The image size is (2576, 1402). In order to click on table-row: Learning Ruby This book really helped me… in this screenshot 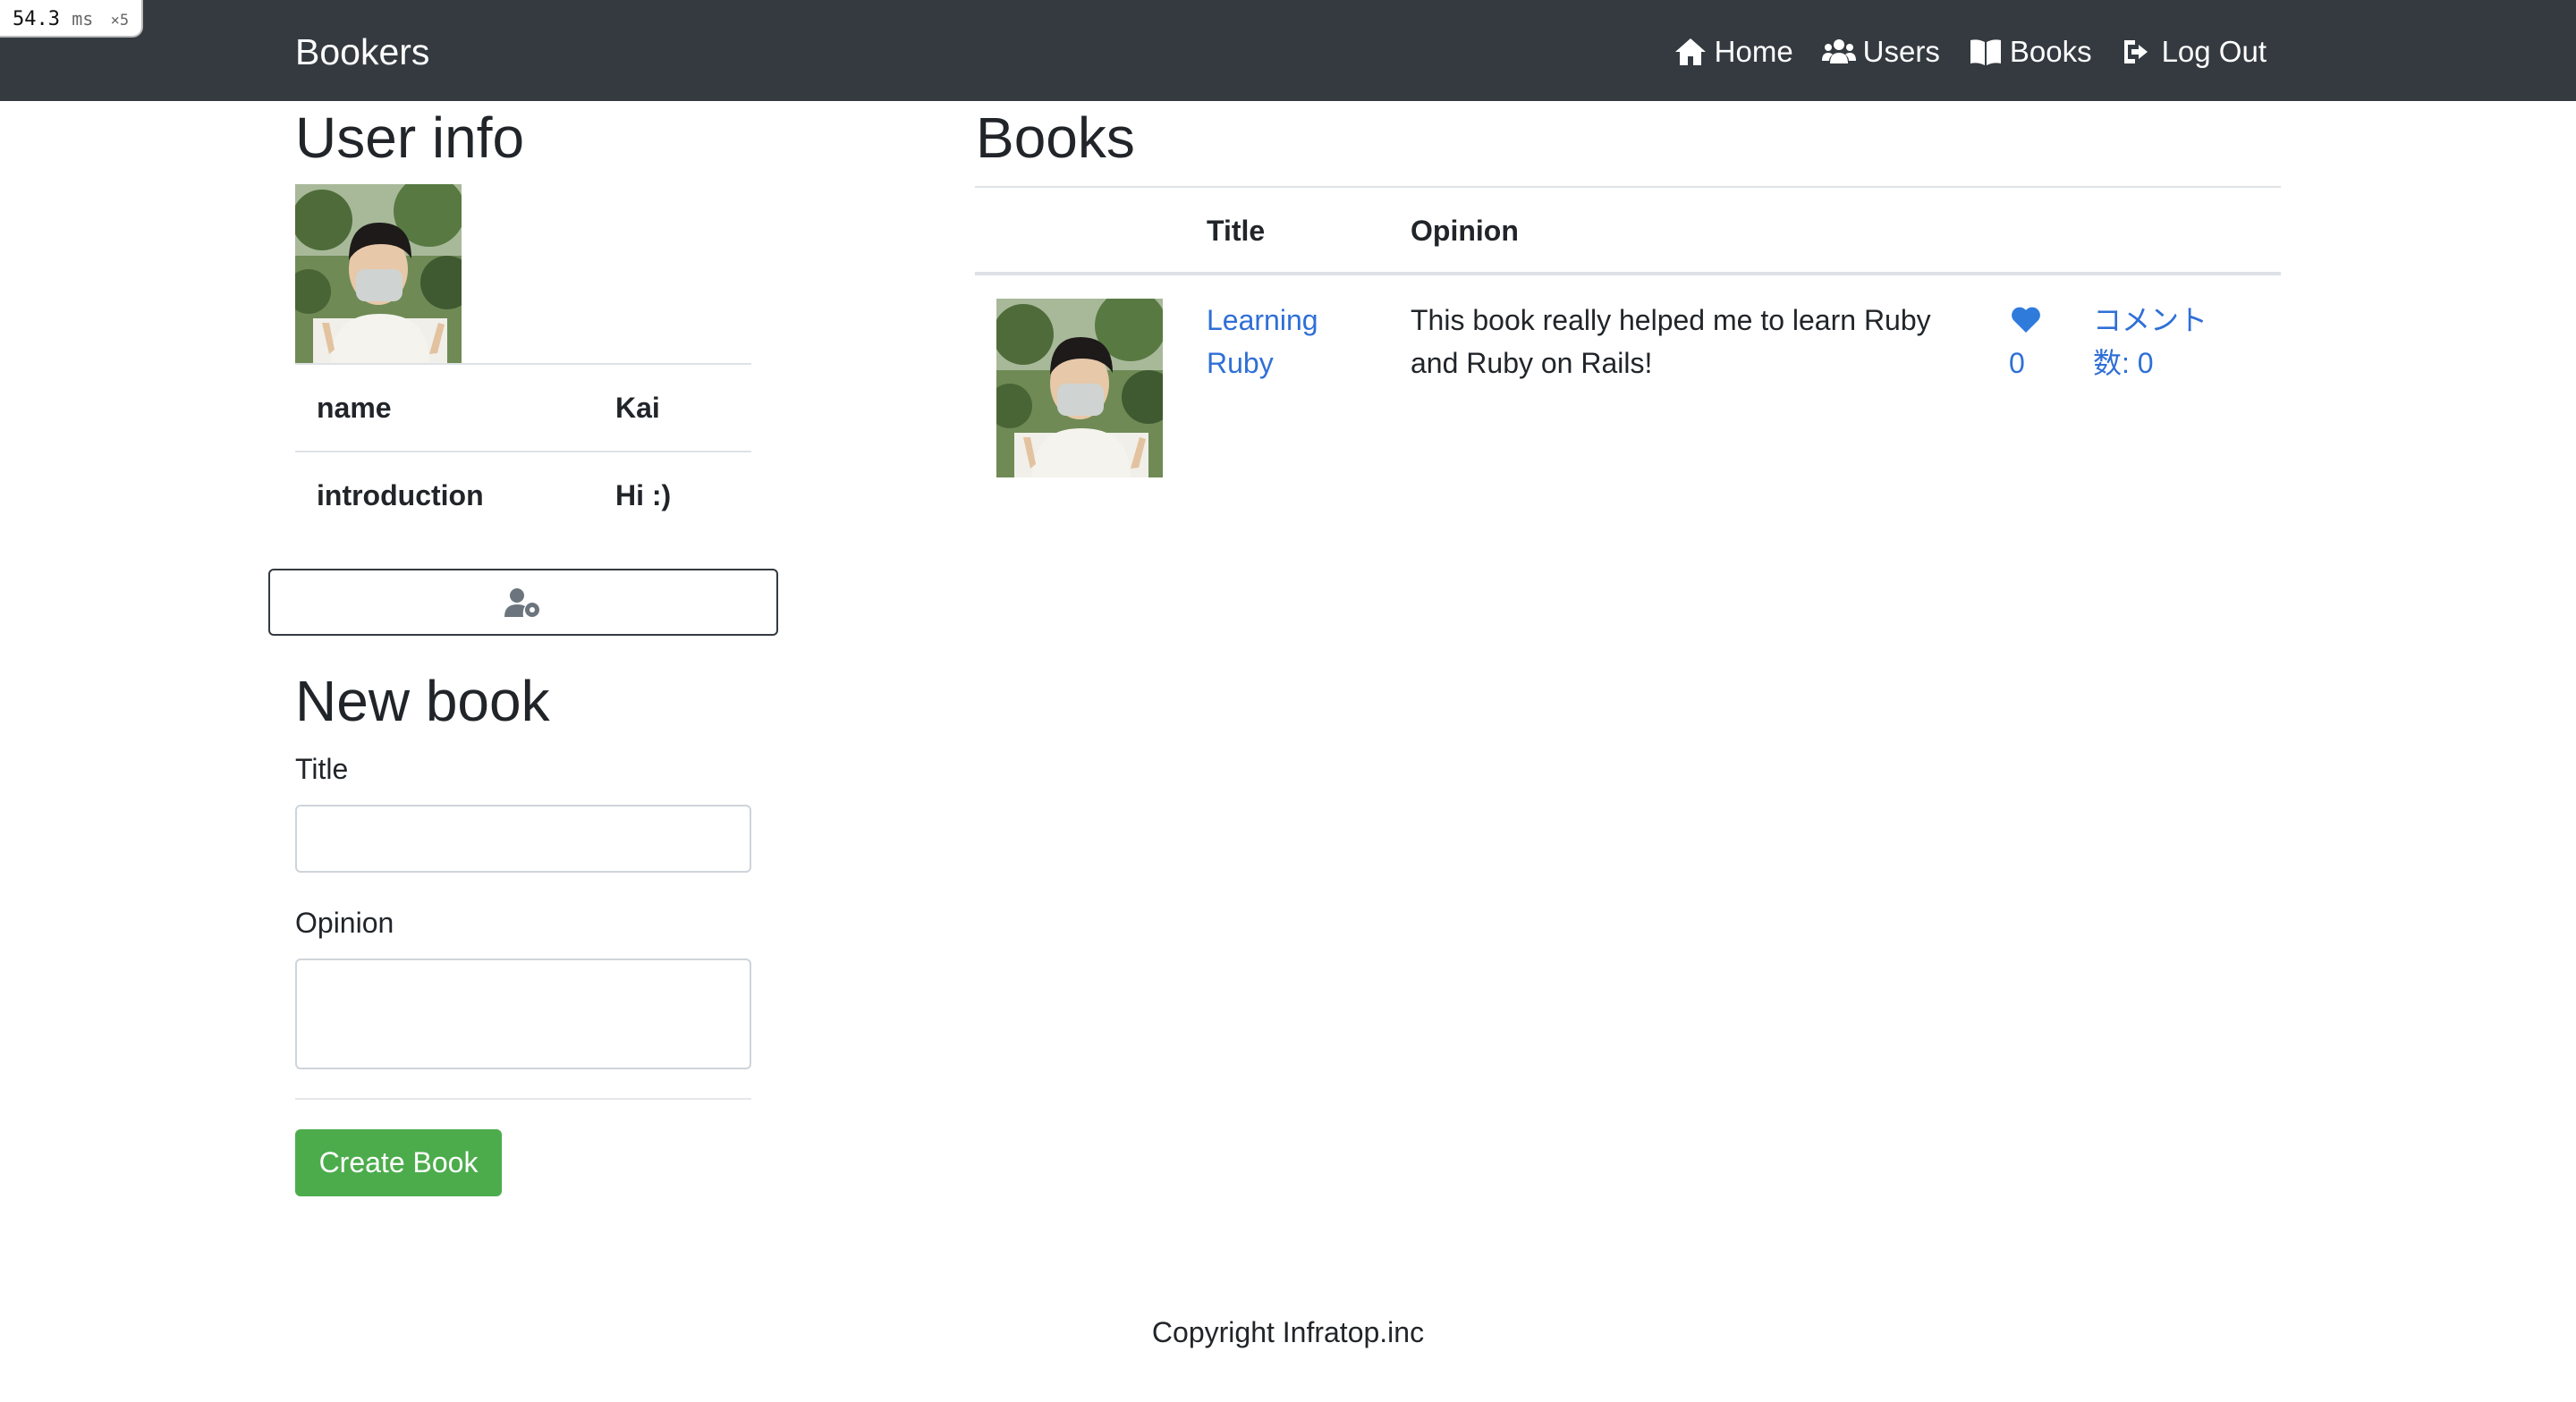, I will do `click(1628, 387)`.